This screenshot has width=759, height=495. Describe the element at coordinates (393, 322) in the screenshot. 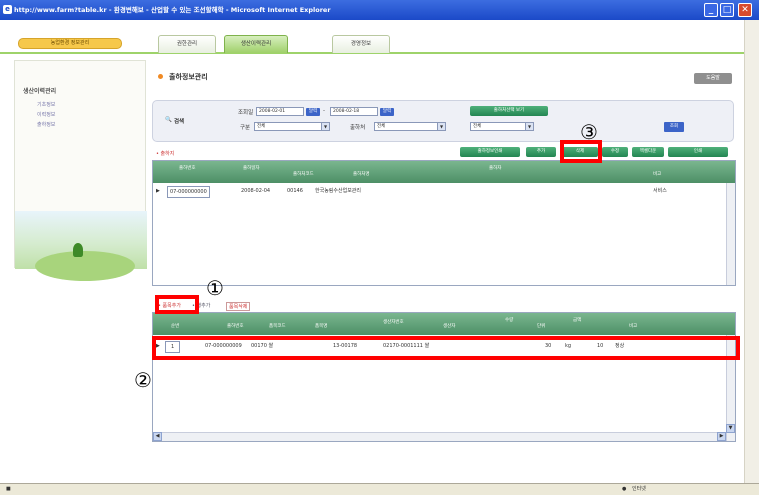

I see `header-producer-no: 생산자번호` at that location.